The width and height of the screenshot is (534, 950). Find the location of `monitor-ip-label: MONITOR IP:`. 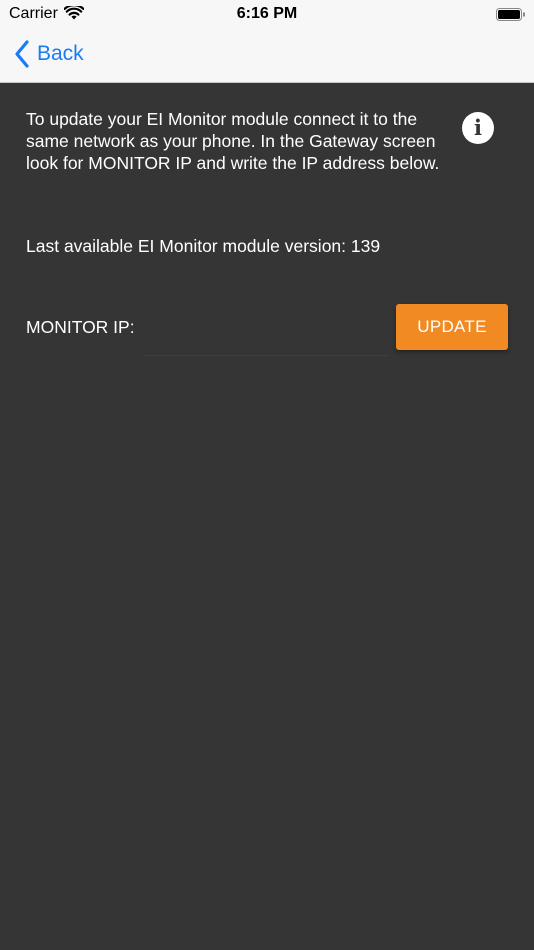

monitor-ip-label: MONITOR IP: is located at coordinates (80, 327).